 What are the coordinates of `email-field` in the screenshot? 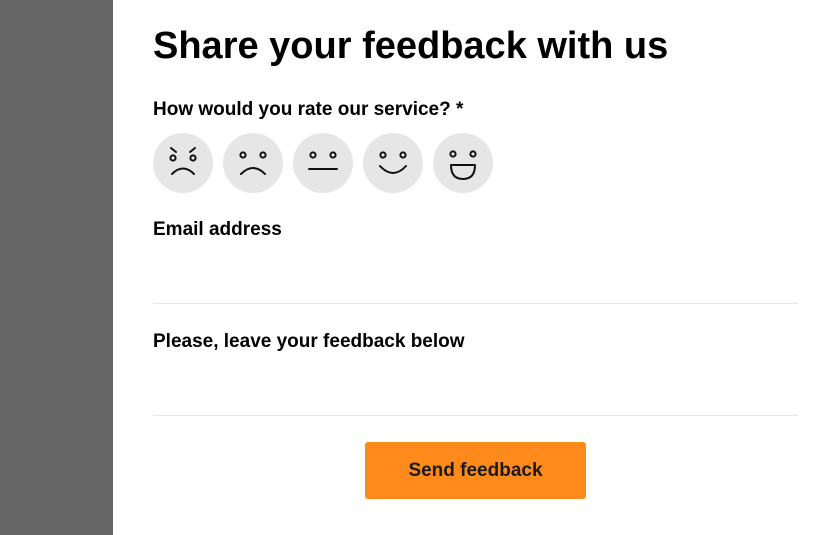 It's located at (475, 287).